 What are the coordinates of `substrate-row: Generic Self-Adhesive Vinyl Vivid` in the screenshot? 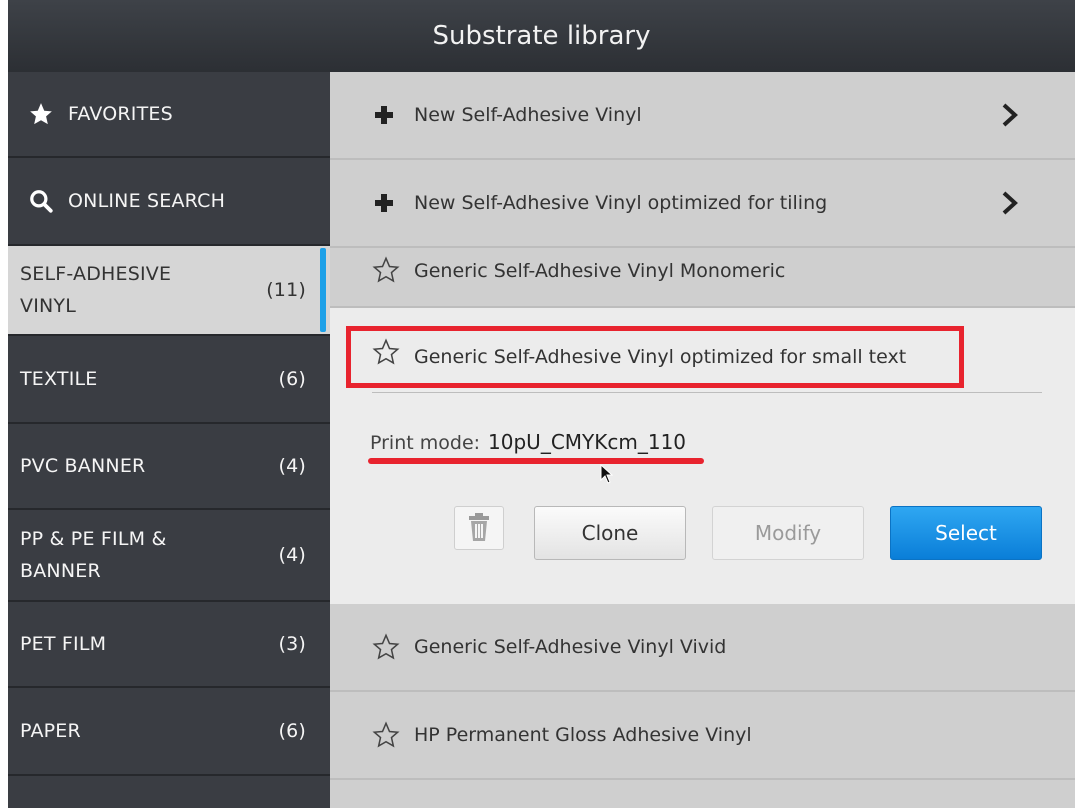 It's located at (702, 648).